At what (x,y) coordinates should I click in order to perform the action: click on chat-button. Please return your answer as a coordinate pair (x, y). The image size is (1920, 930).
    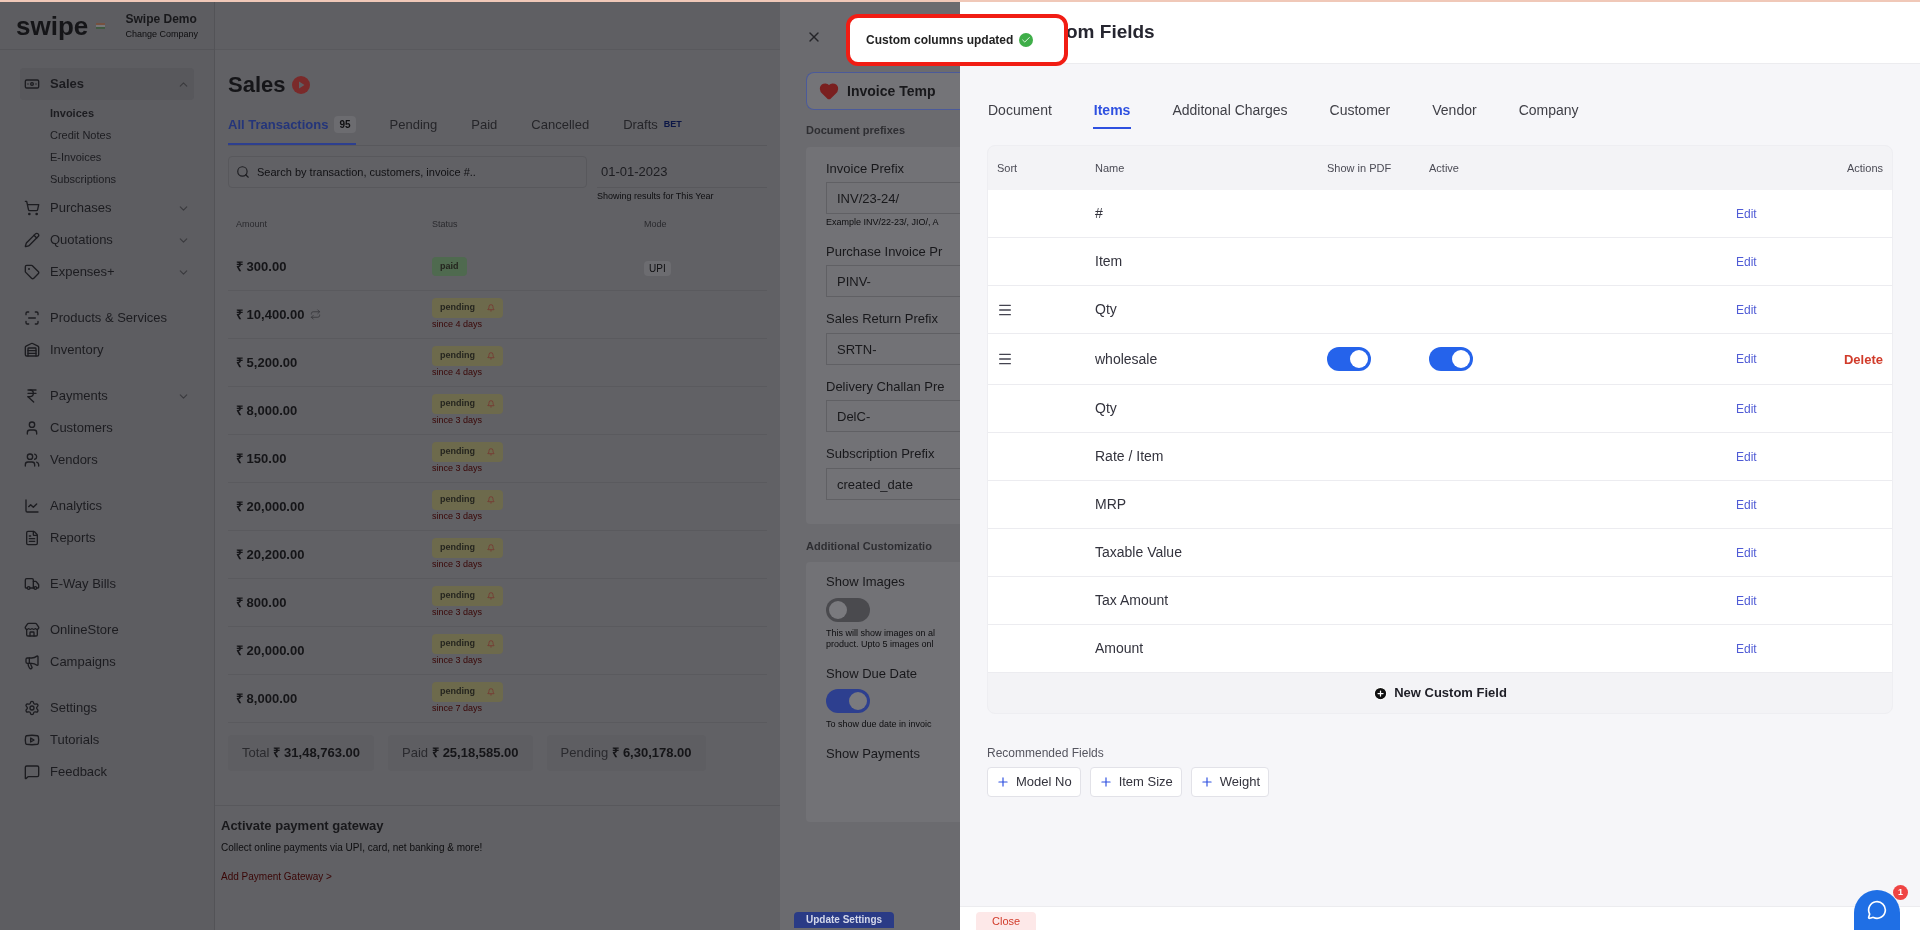
    Looking at the image, I should click on (1877, 910).